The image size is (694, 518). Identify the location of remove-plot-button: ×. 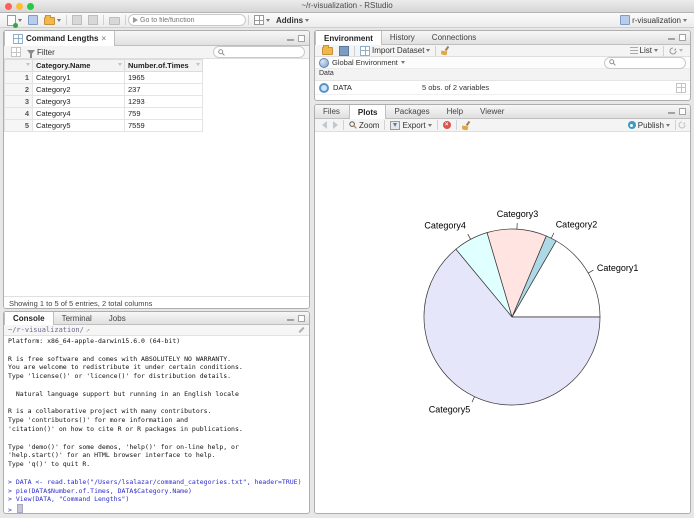
(447, 125).